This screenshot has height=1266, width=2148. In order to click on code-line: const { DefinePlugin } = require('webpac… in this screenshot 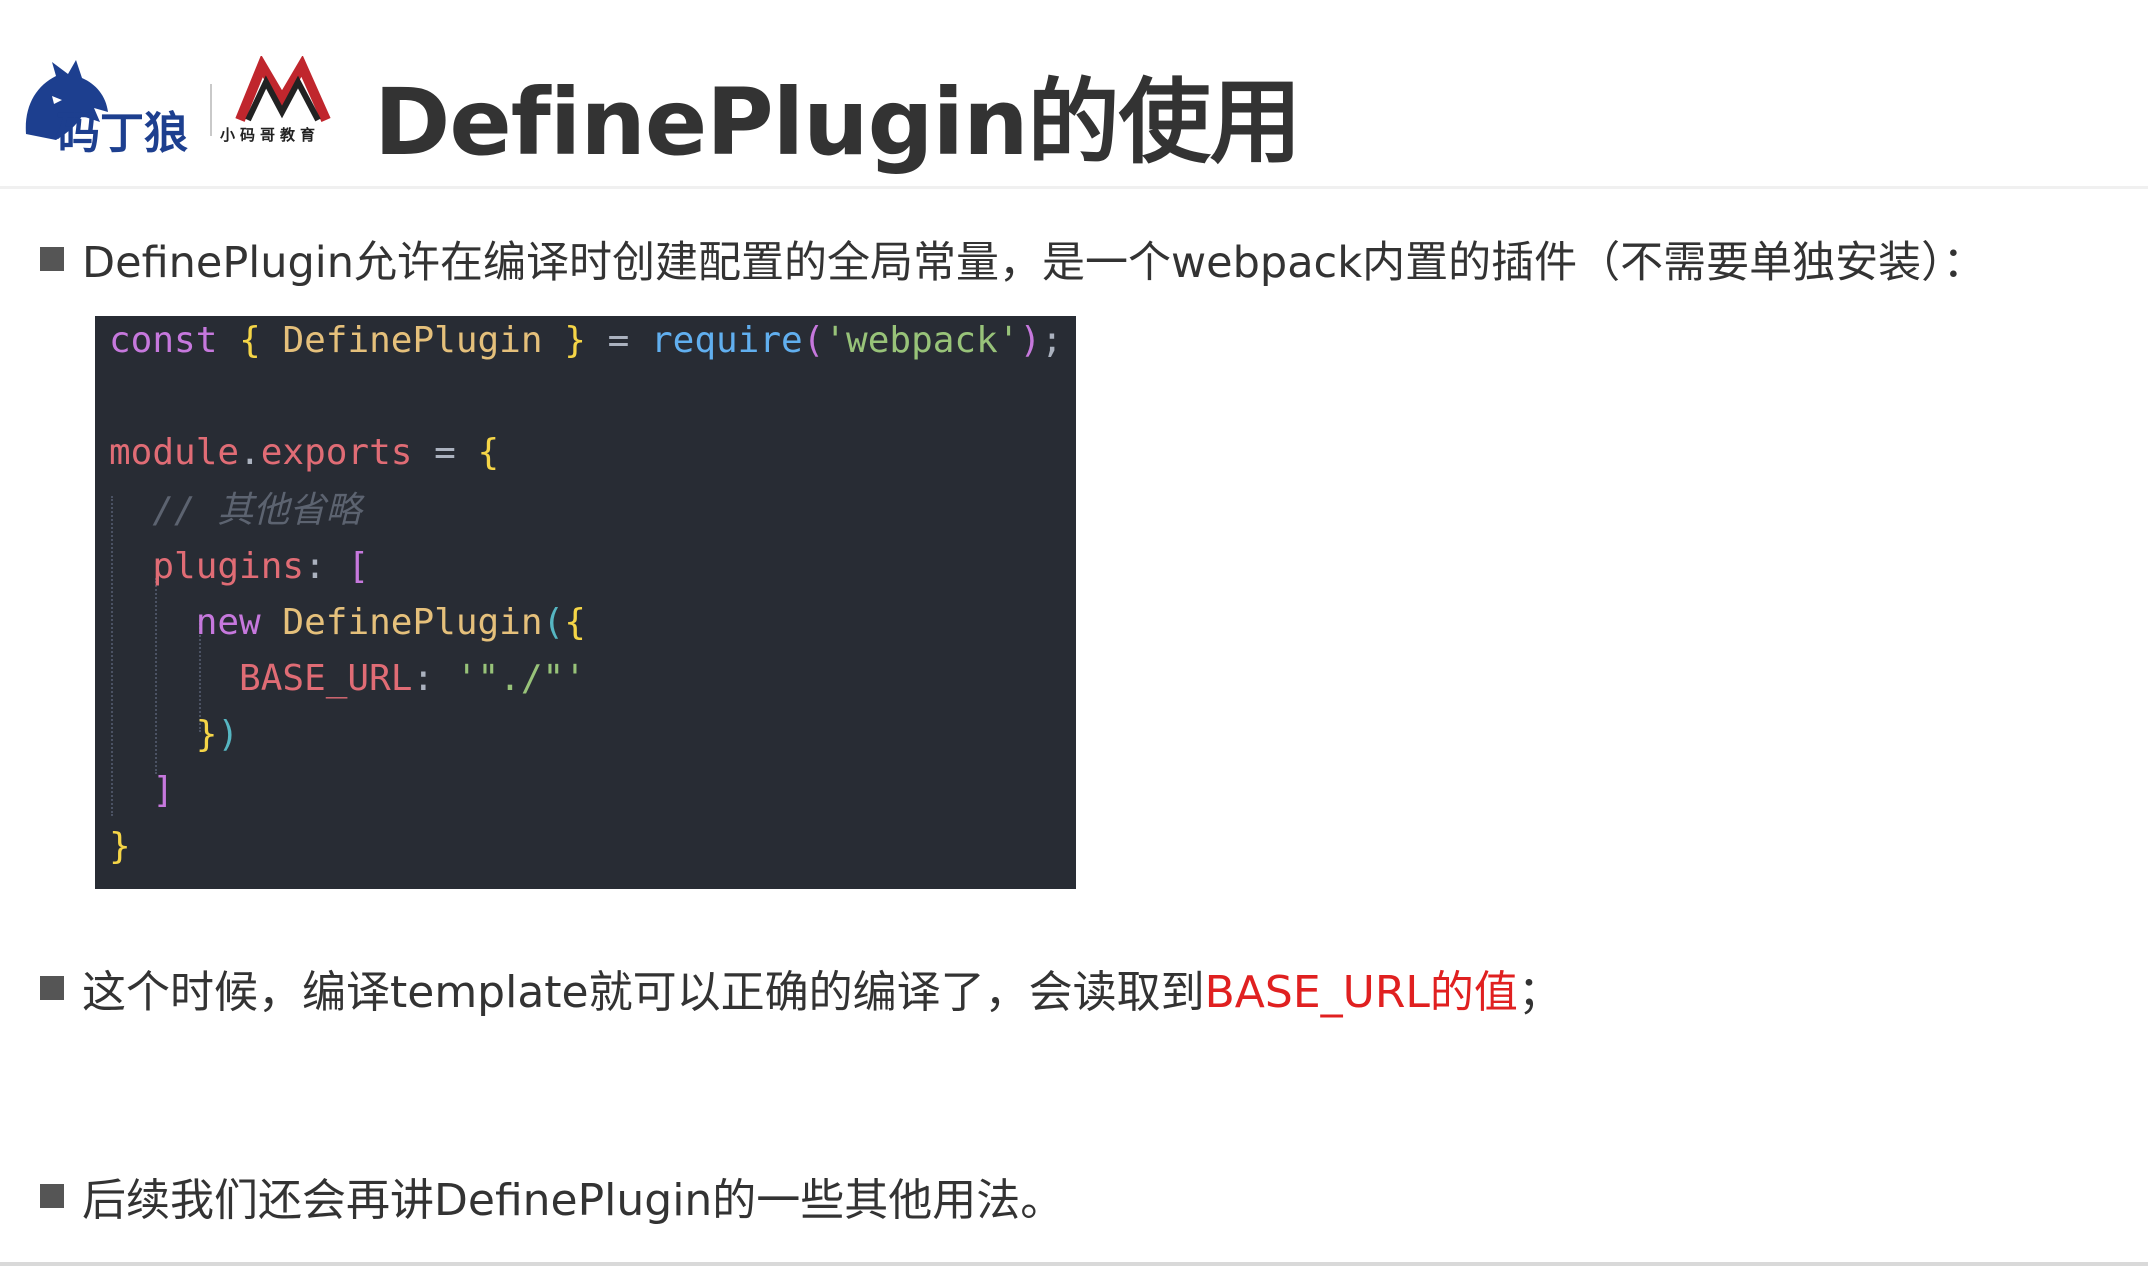, I will do `click(586, 340)`.